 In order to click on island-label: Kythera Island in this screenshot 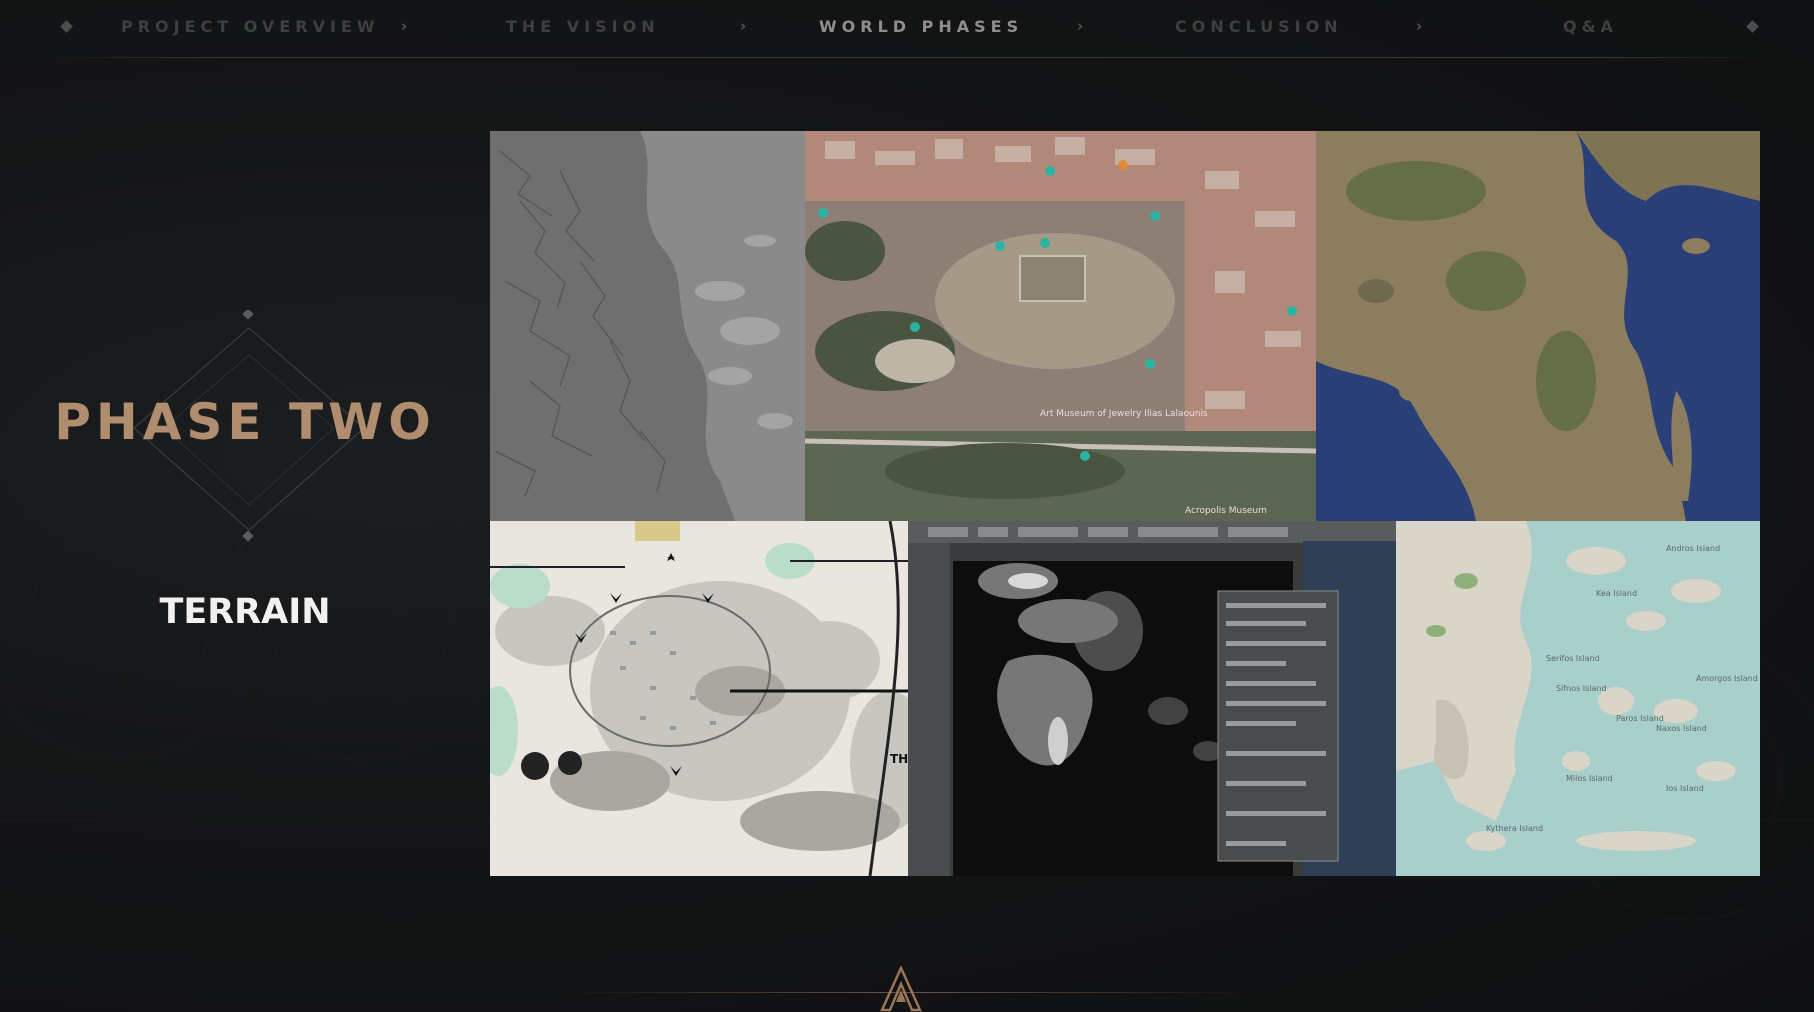, I will do `click(1514, 828)`.